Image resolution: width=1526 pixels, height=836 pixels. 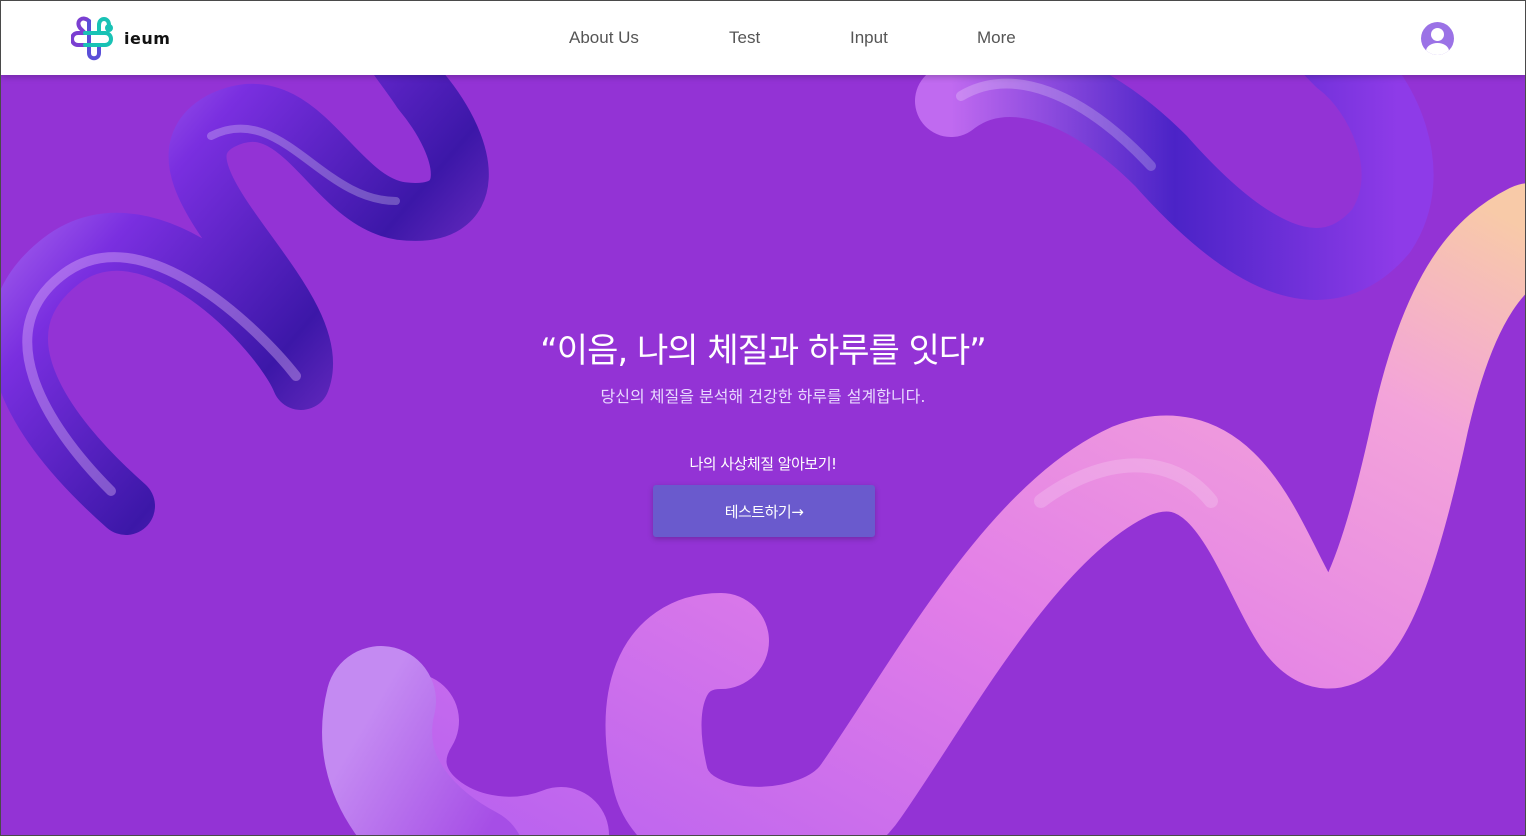 I want to click on clover-knot-logo-icon, so click(x=92, y=38).